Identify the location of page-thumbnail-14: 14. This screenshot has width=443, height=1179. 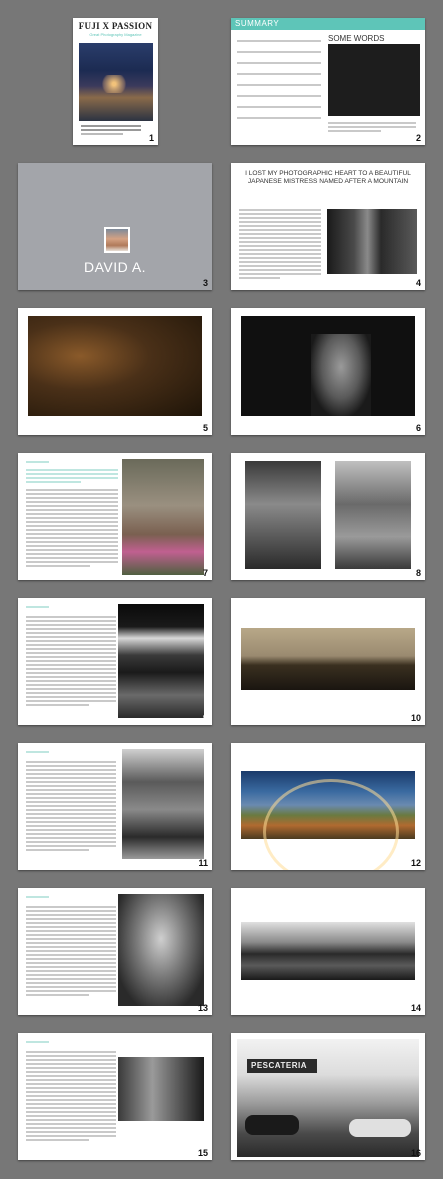
(328, 951).